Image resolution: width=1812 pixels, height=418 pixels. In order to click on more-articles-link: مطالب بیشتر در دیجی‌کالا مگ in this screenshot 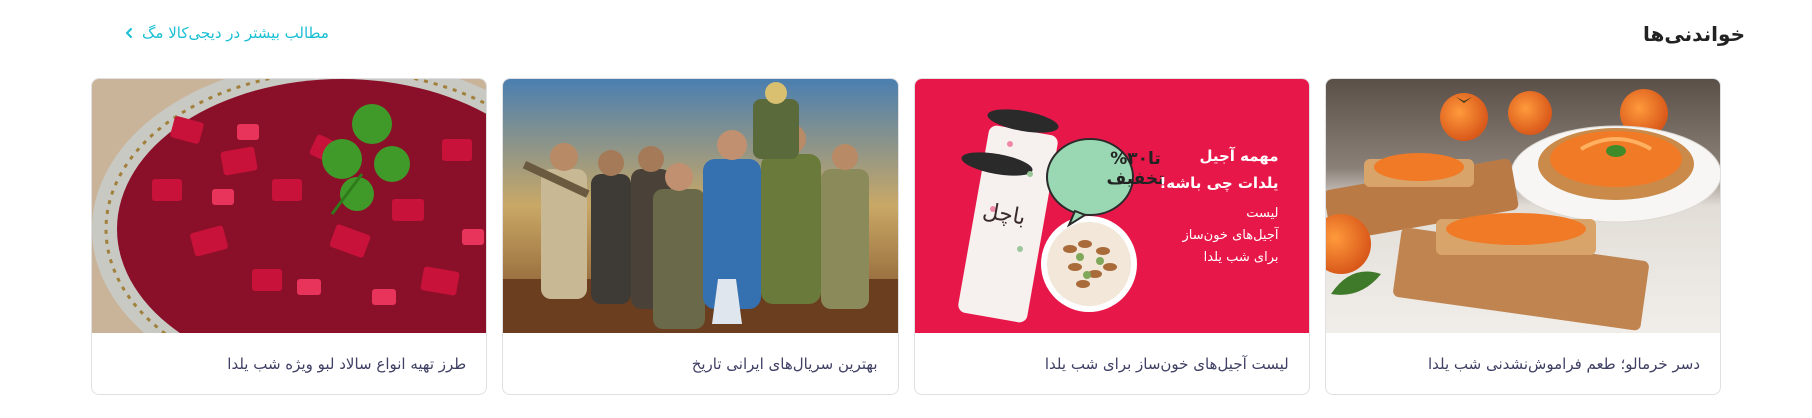, I will do `click(225, 33)`.